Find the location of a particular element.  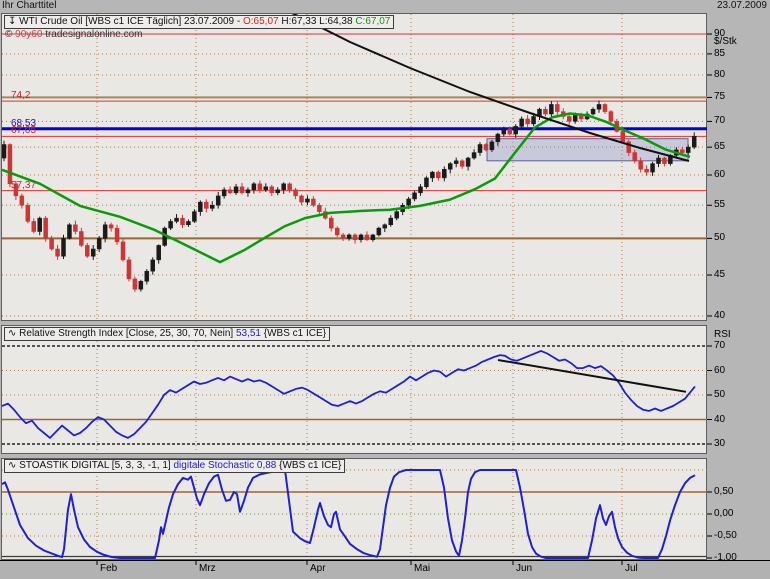

stochastic-value: digitale Stochastic 0,88 is located at coordinates (225, 465).